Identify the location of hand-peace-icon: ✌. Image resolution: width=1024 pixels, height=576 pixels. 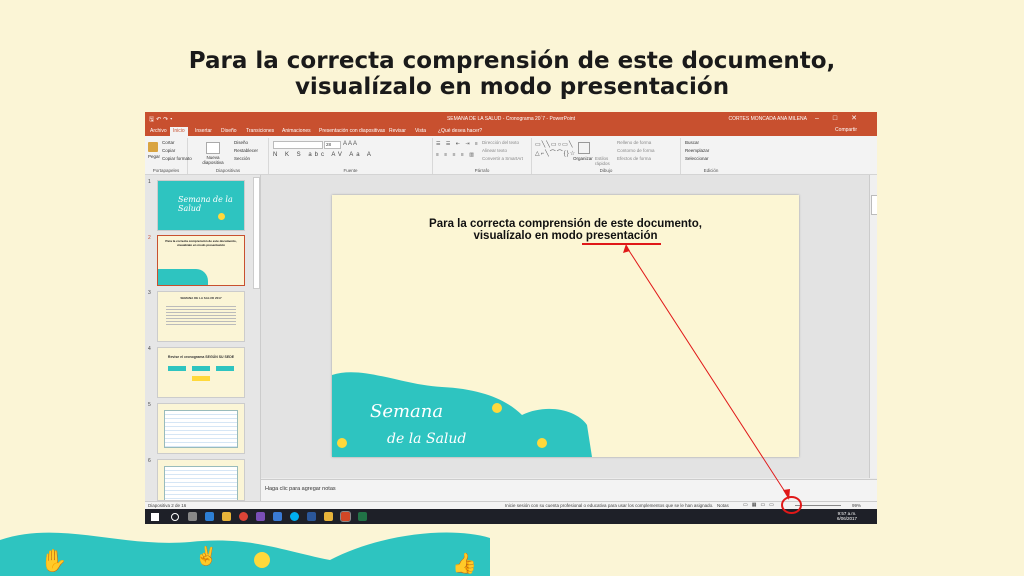
(206, 556).